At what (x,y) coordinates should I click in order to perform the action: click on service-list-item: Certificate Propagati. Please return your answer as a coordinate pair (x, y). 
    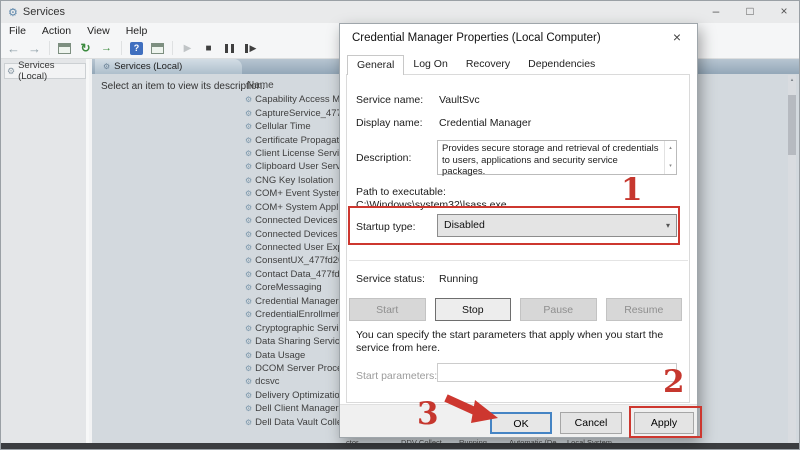
    Looking at the image, I should click on (293, 139).